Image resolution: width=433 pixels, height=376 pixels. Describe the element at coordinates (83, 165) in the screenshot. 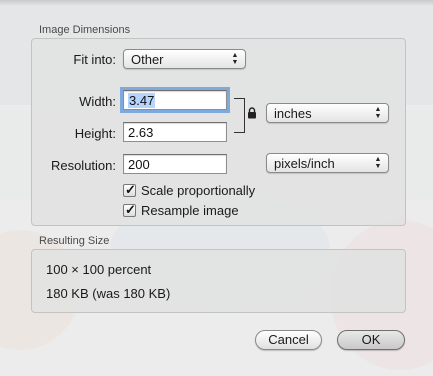

I see `resolution-label: Resolution:` at that location.